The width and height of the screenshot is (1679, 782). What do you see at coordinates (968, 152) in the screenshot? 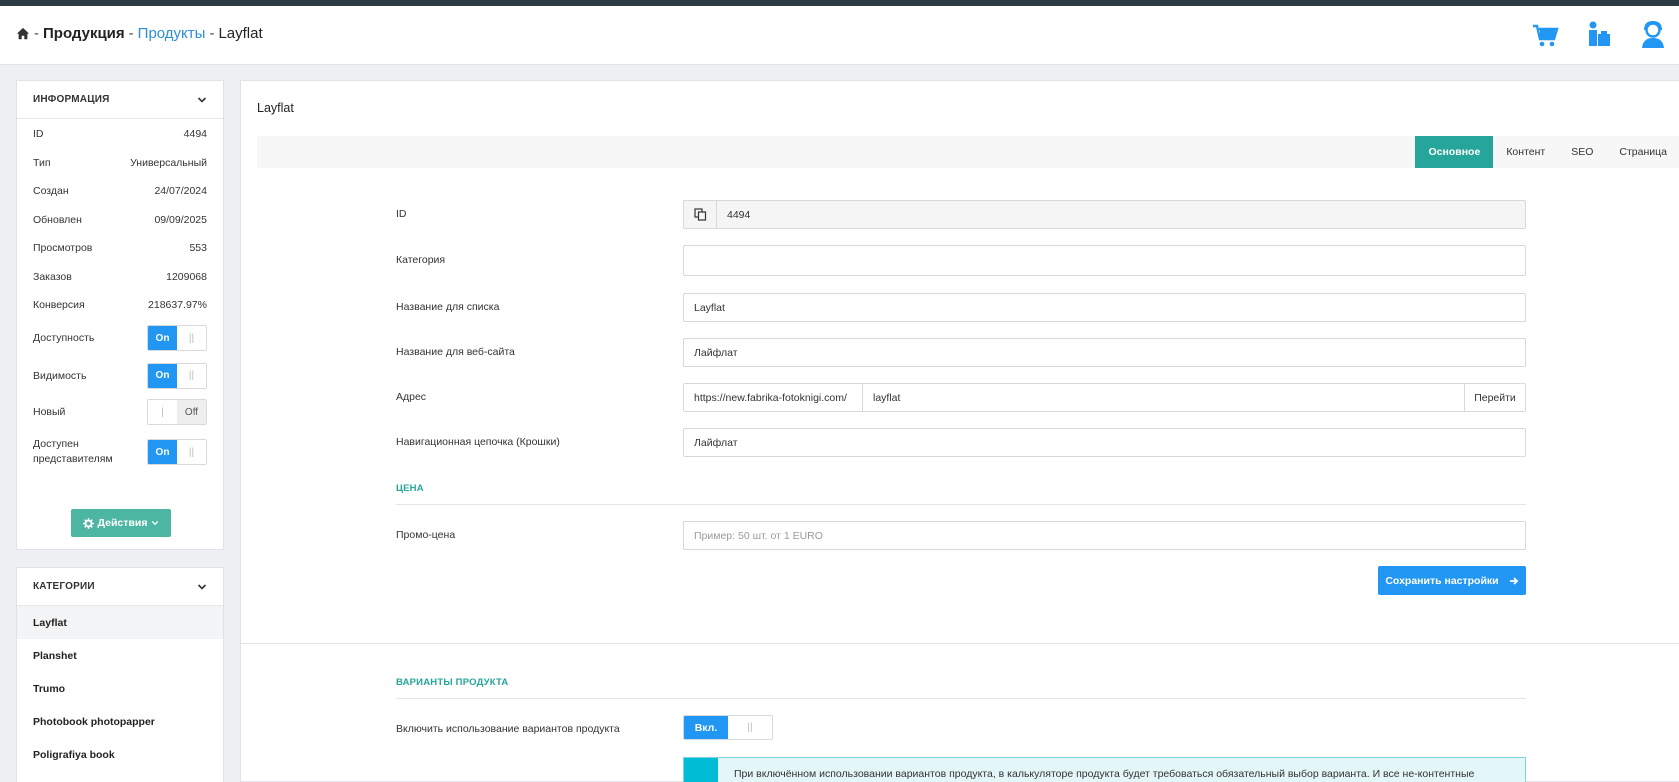
I see `tab-bar: Основное Контент SEO Страница` at bounding box center [968, 152].